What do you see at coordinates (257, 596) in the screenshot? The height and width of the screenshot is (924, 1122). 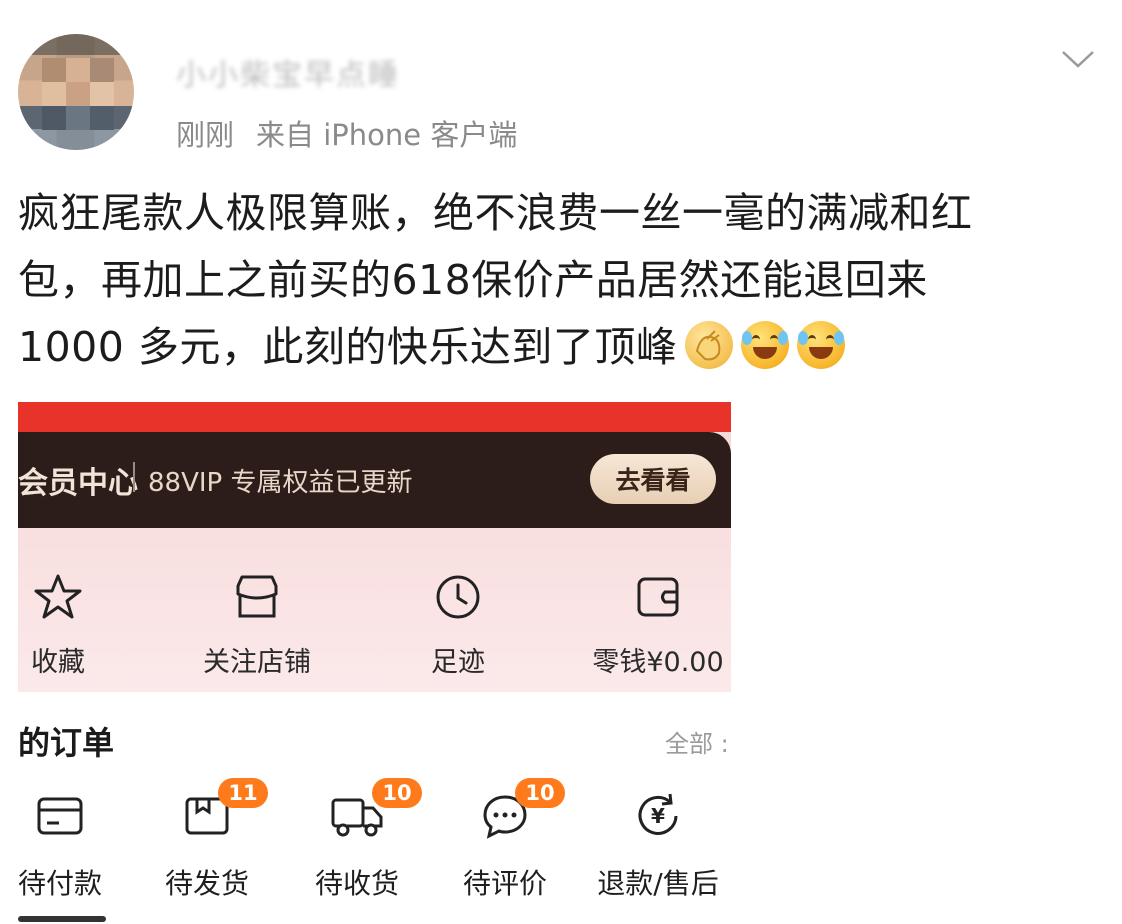 I see `store-icon` at bounding box center [257, 596].